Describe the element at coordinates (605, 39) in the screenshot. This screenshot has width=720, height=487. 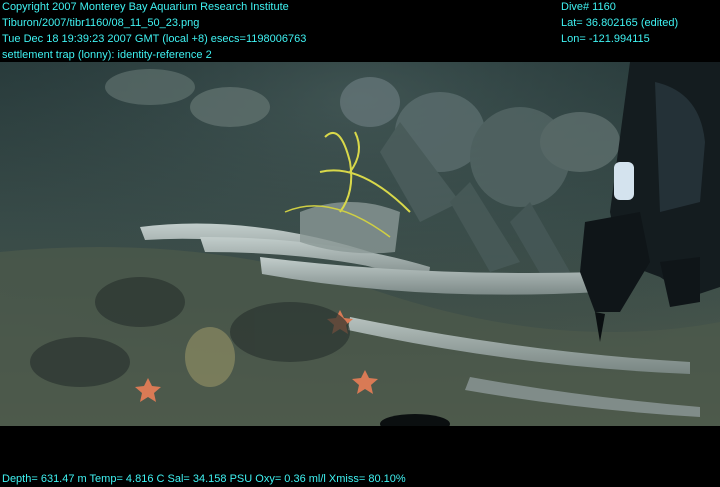
I see `longitude: Lon= -121.994115` at that location.